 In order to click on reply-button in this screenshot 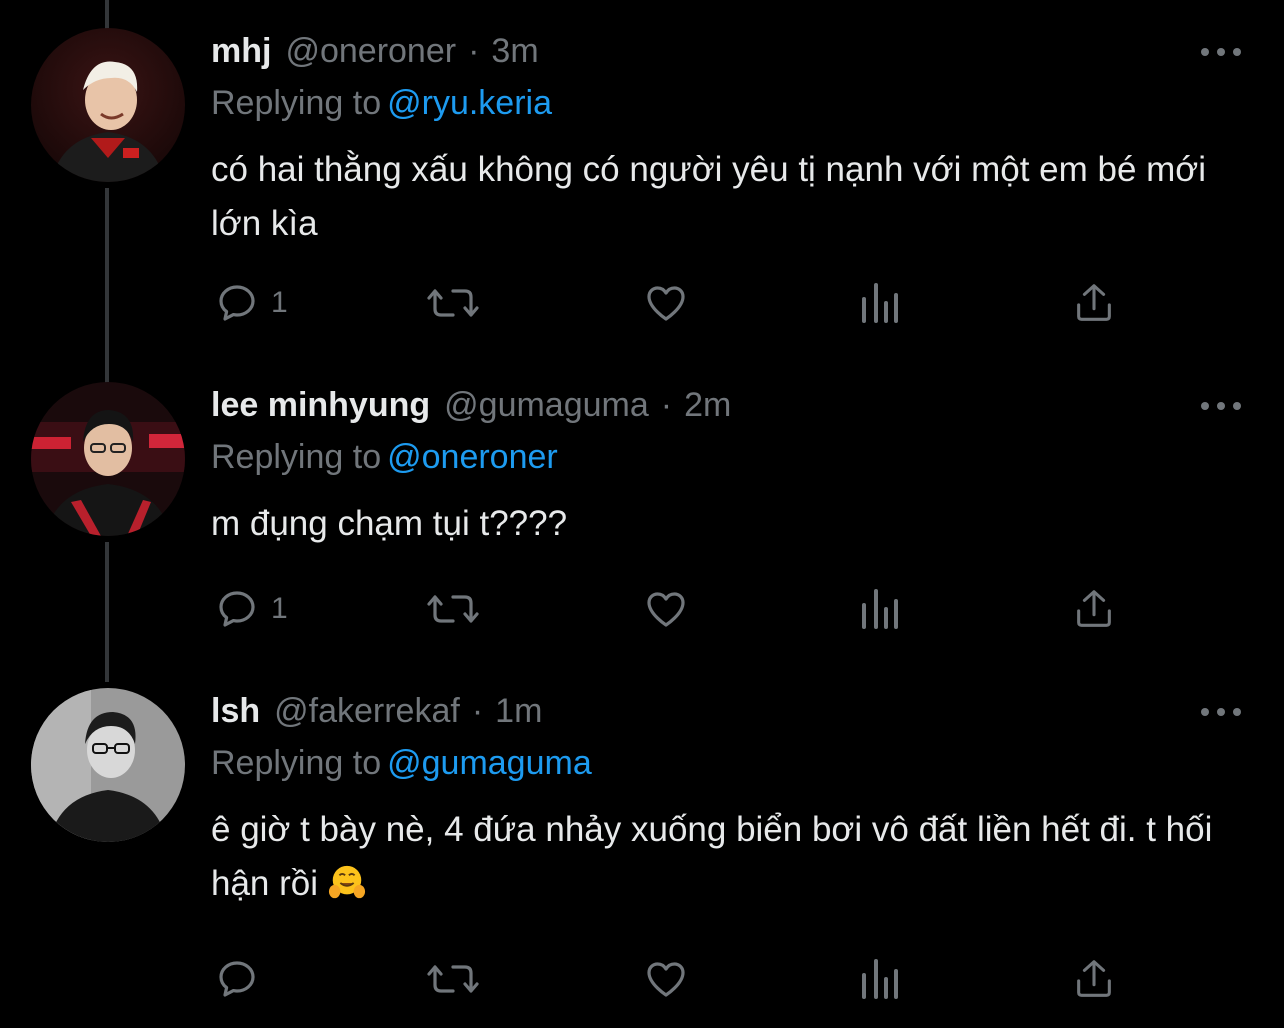, I will do `click(242, 979)`.